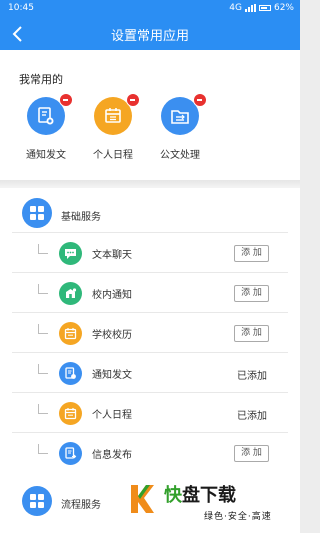 Image resolution: width=320 pixels, height=533 pixels. Describe the element at coordinates (112, 415) in the screenshot. I see `item-name: 个人日程` at that location.